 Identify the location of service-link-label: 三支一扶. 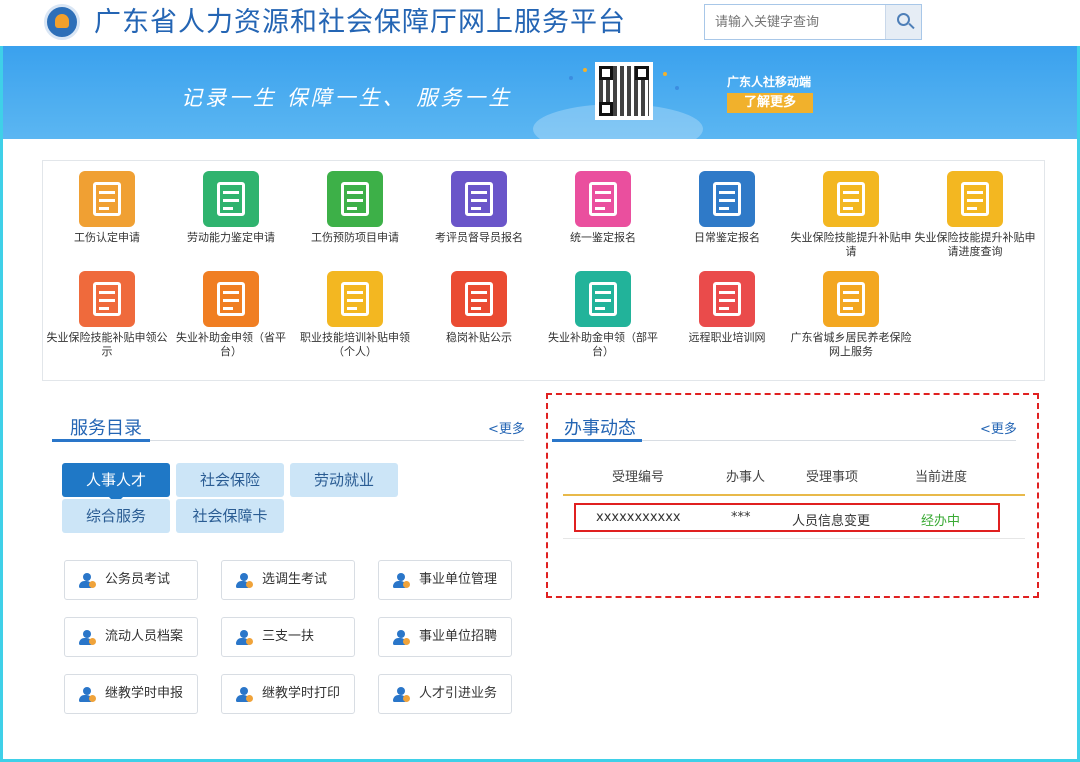
(288, 636).